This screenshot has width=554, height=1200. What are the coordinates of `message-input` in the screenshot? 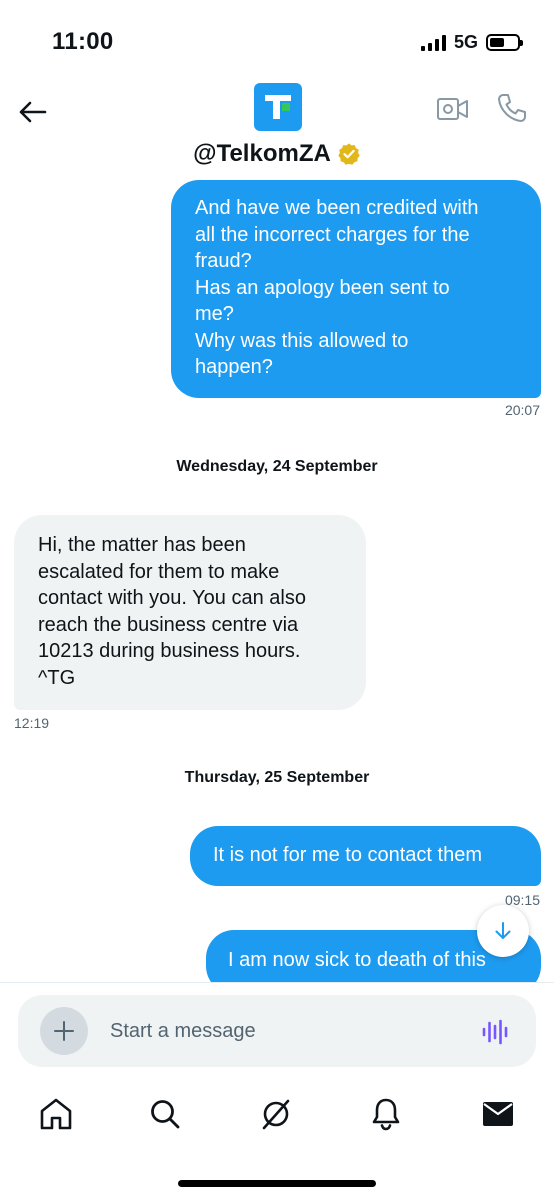 It's located at (280, 1031).